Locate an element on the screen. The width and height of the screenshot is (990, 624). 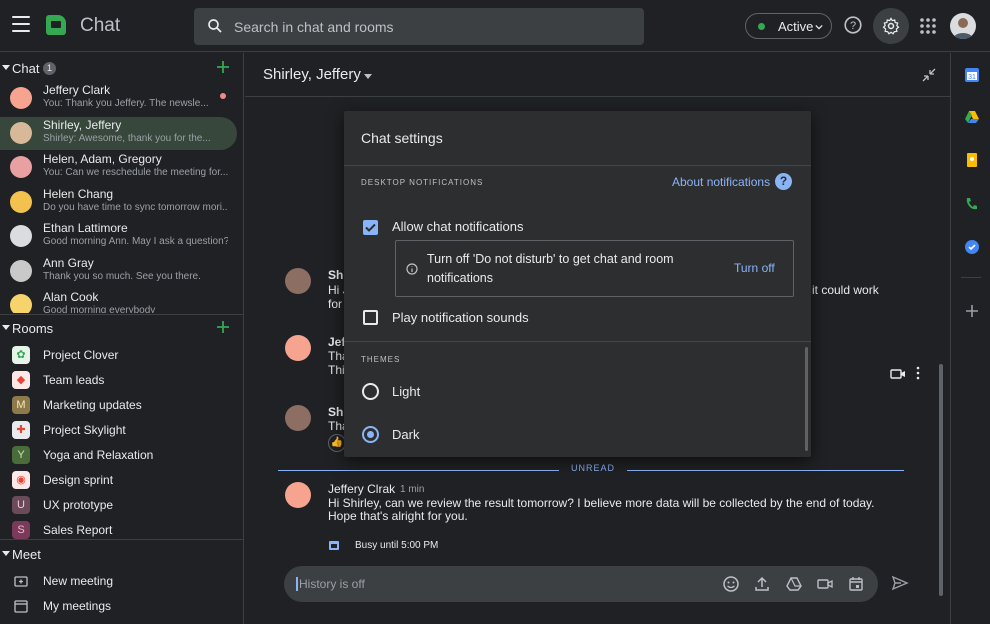
drive-app-icon is located at coordinates (972, 117).